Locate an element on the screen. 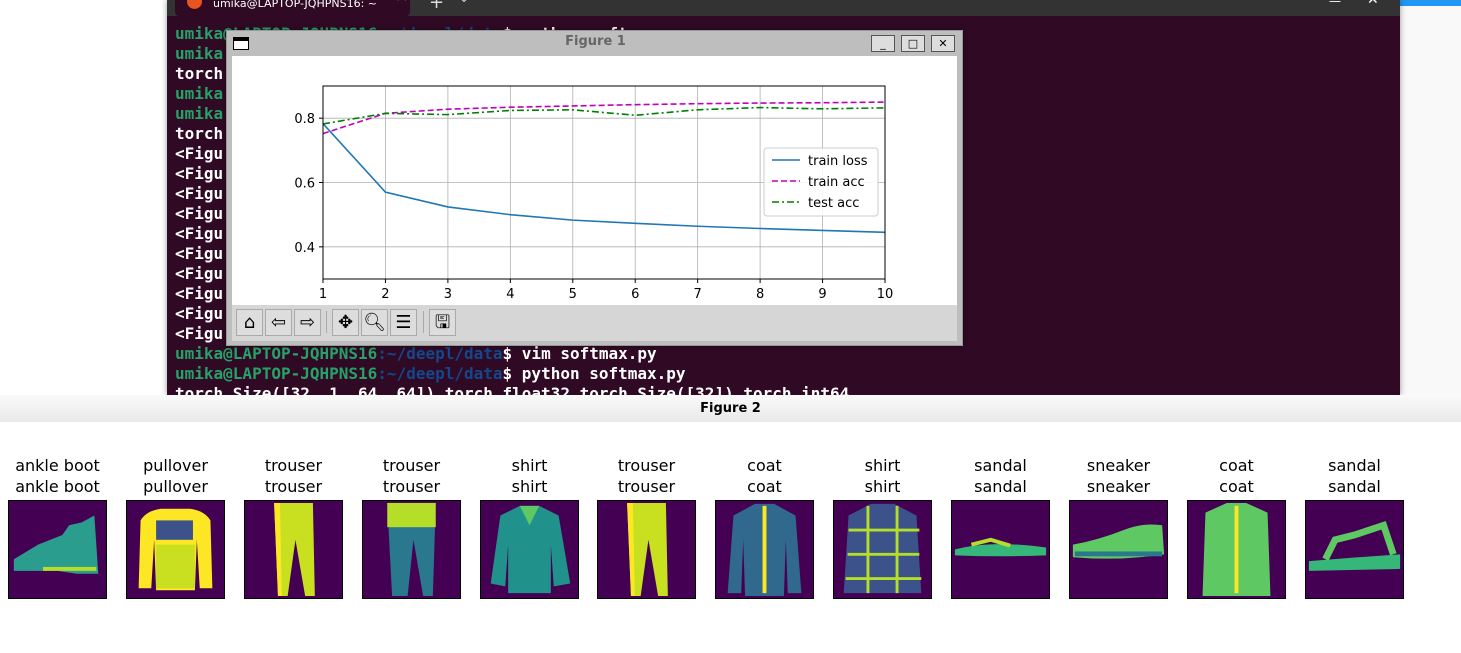 Image resolution: width=1461 pixels, height=653 pixels. zoom-icon: 🔍︎ is located at coordinates (374, 322).